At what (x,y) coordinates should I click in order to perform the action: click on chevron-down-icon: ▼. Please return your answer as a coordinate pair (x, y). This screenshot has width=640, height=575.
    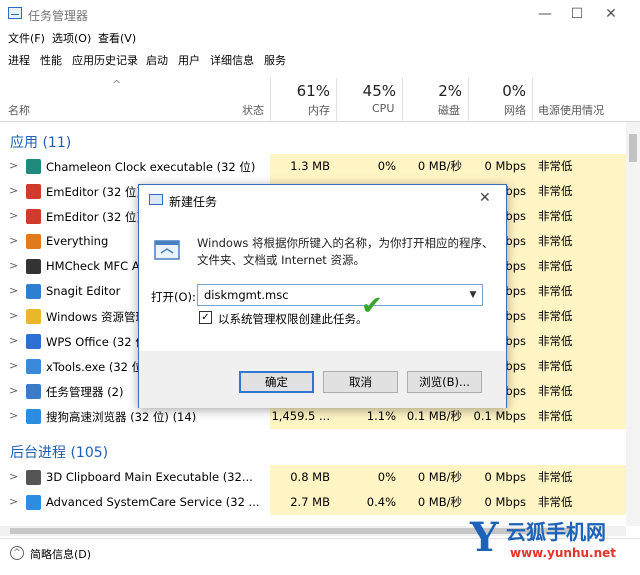
    Looking at the image, I should click on (473, 295).